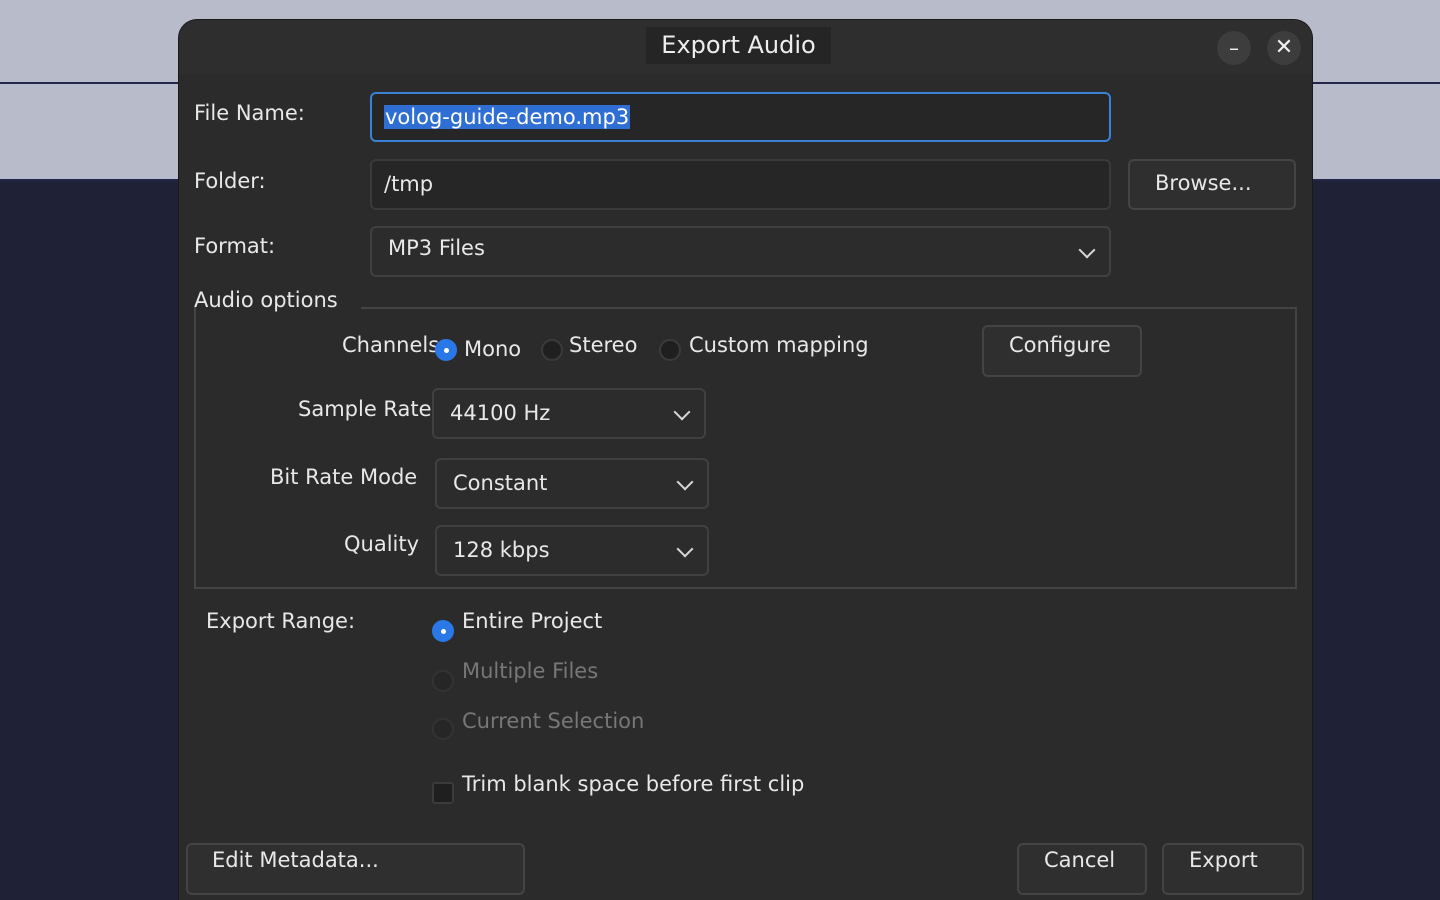 The height and width of the screenshot is (900, 1440). Describe the element at coordinates (365, 409) in the screenshot. I see `sample-rate-label: Sample Rate` at that location.